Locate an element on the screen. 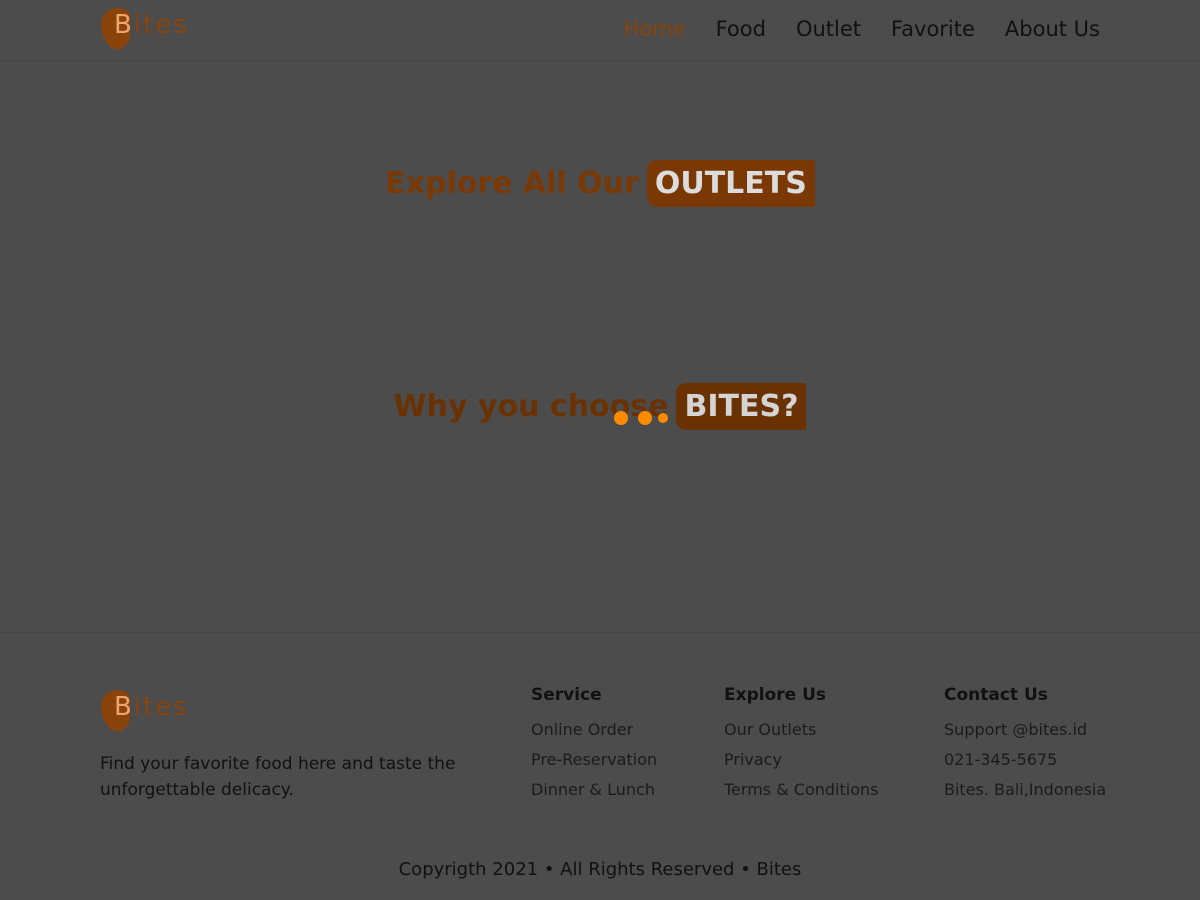 The height and width of the screenshot is (900, 1200). loading-indicator is located at coordinates (644, 418).